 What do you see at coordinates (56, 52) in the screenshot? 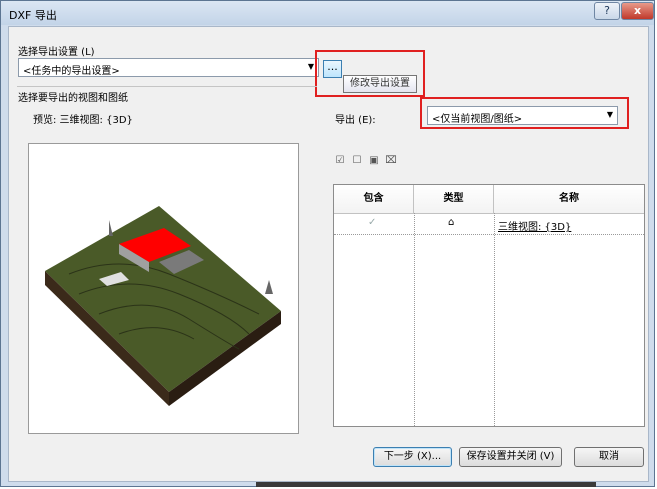
I see `export-settings-label: 选择导出设置 (L)` at bounding box center [56, 52].